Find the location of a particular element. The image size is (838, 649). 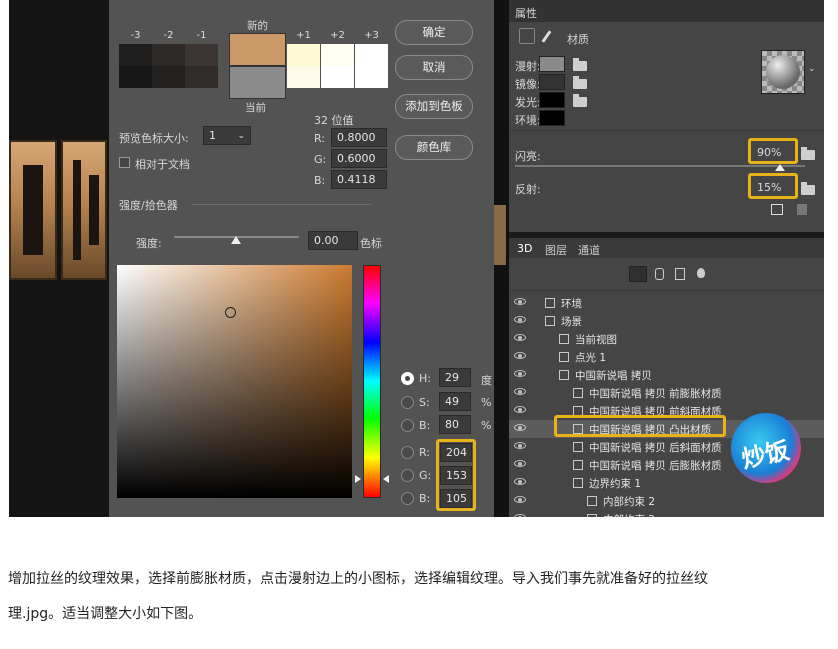

intensity-field: 0.00 is located at coordinates (333, 240).